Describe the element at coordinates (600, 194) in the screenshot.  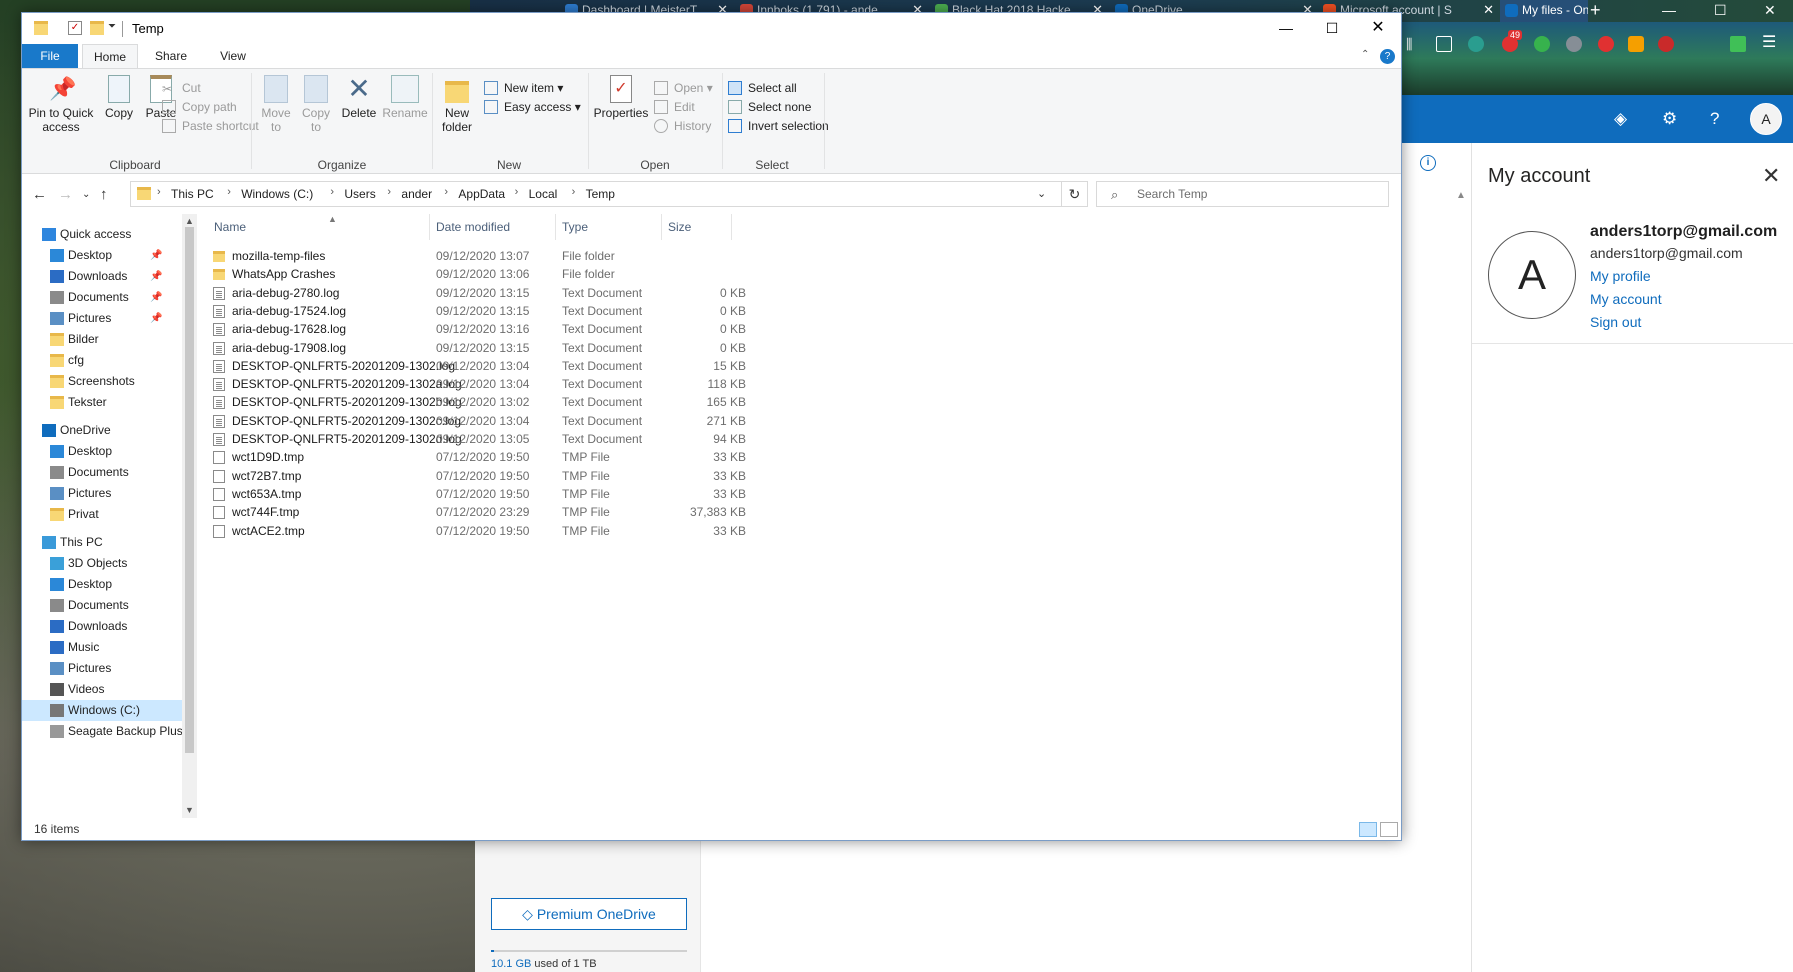
I see `breadcrumb-item: Temp` at that location.